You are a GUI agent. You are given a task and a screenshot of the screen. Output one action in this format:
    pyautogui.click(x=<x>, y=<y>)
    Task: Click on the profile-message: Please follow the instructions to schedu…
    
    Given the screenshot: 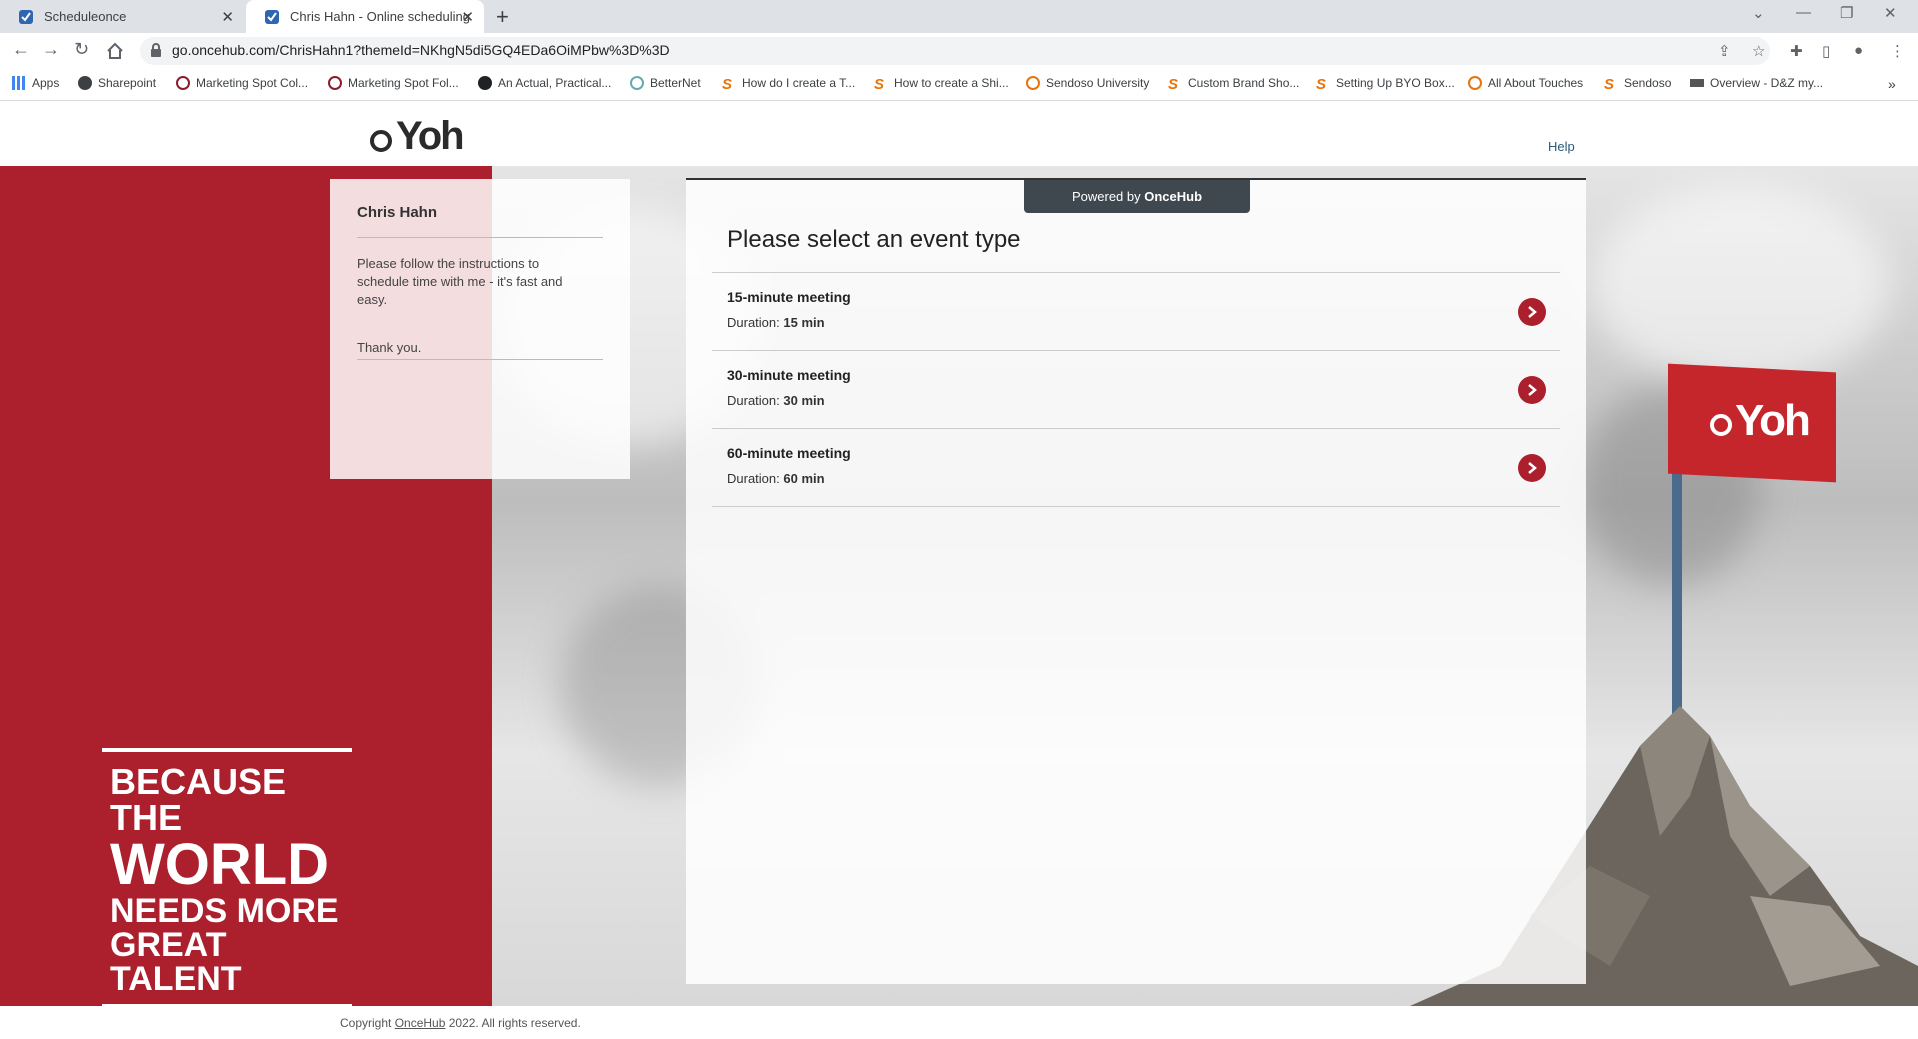 What is the action you would take?
    pyautogui.click(x=460, y=281)
    